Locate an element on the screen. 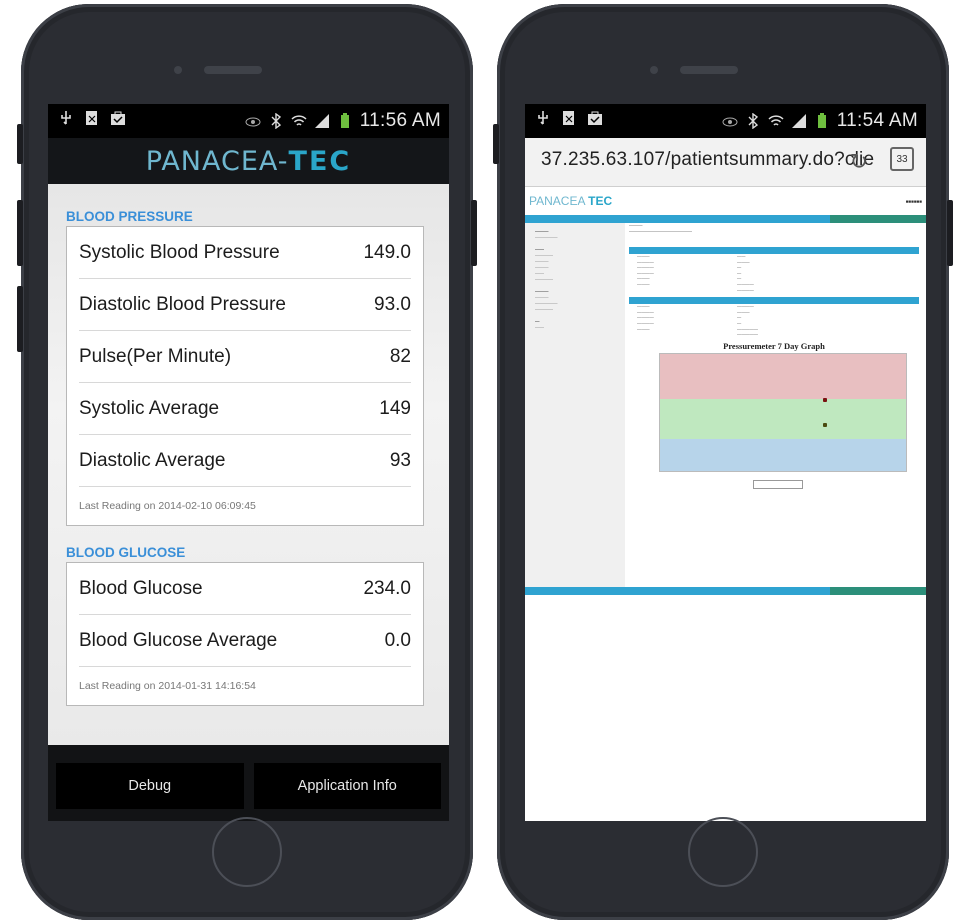 The height and width of the screenshot is (923, 971). web-nav-bar is located at coordinates (725, 219).